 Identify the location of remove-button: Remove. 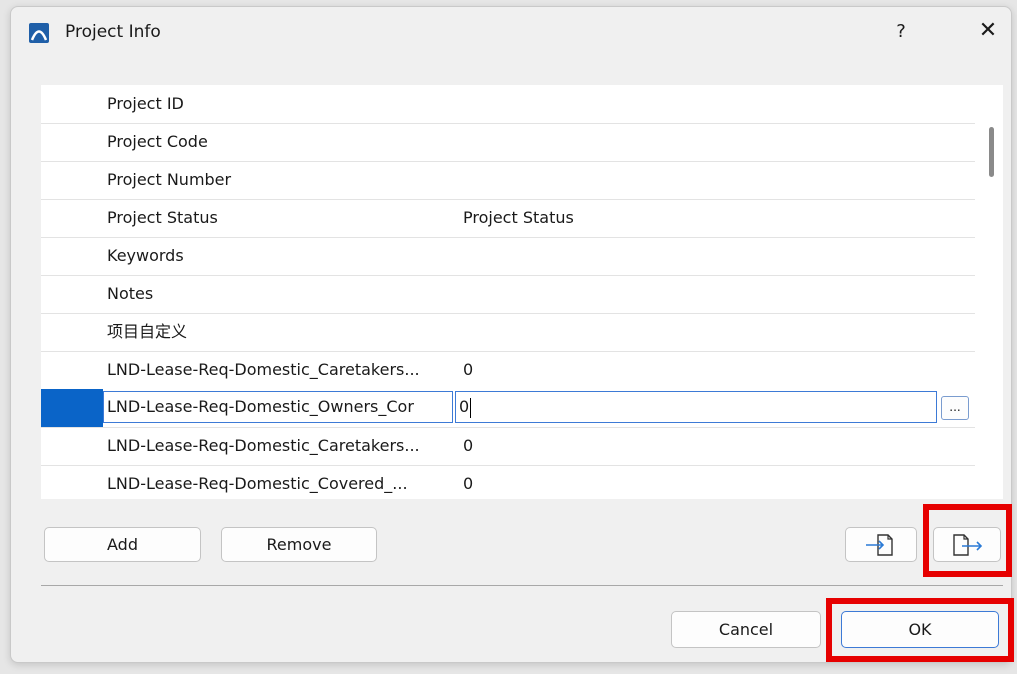
(299, 544).